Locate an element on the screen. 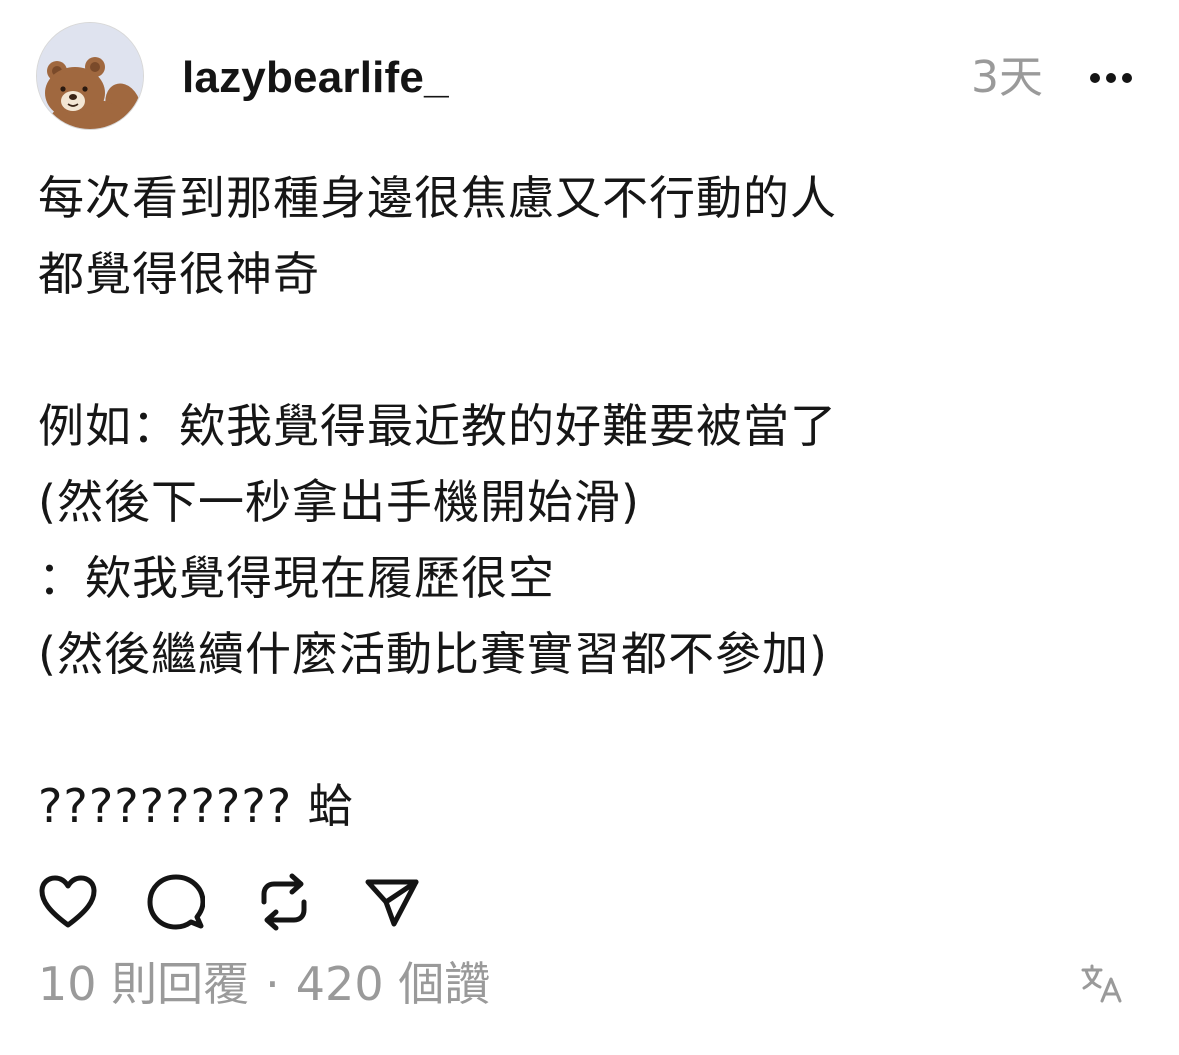  post-line: (然後繼續什麼活動比賽實習都不參加) is located at coordinates (433, 654).